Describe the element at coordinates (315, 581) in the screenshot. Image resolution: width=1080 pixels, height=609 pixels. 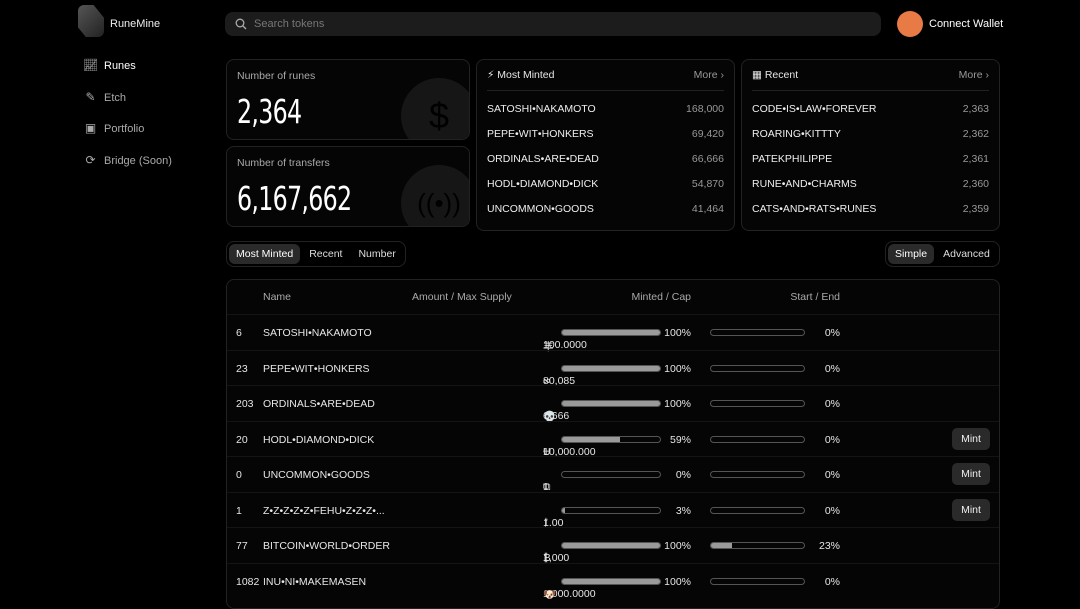
I see `rune-name: INU•NI•MAKEMASEN` at that location.